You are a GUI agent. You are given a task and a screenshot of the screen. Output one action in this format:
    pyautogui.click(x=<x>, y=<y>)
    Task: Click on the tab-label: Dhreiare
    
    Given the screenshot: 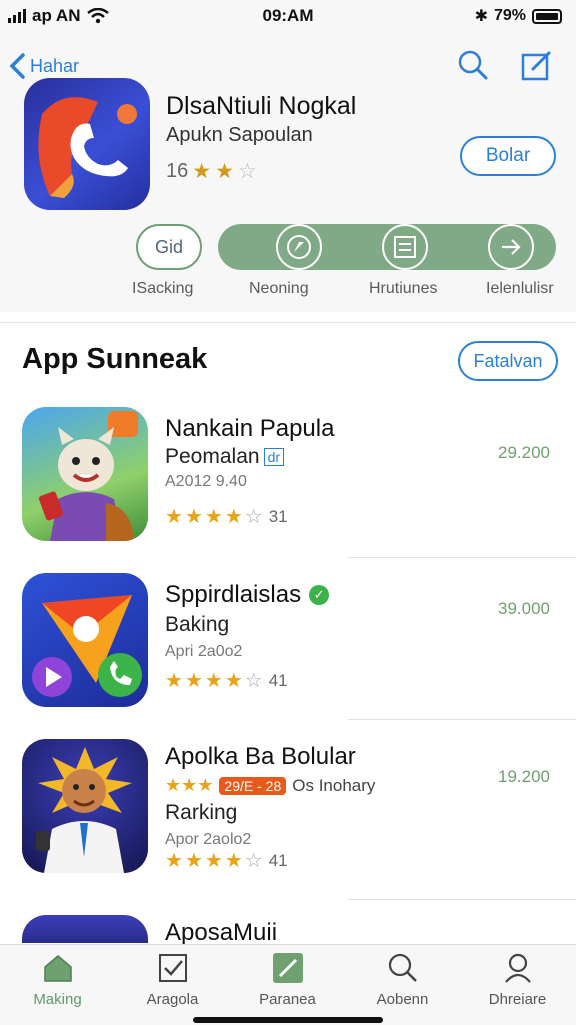 What is the action you would take?
    pyautogui.click(x=517, y=999)
    